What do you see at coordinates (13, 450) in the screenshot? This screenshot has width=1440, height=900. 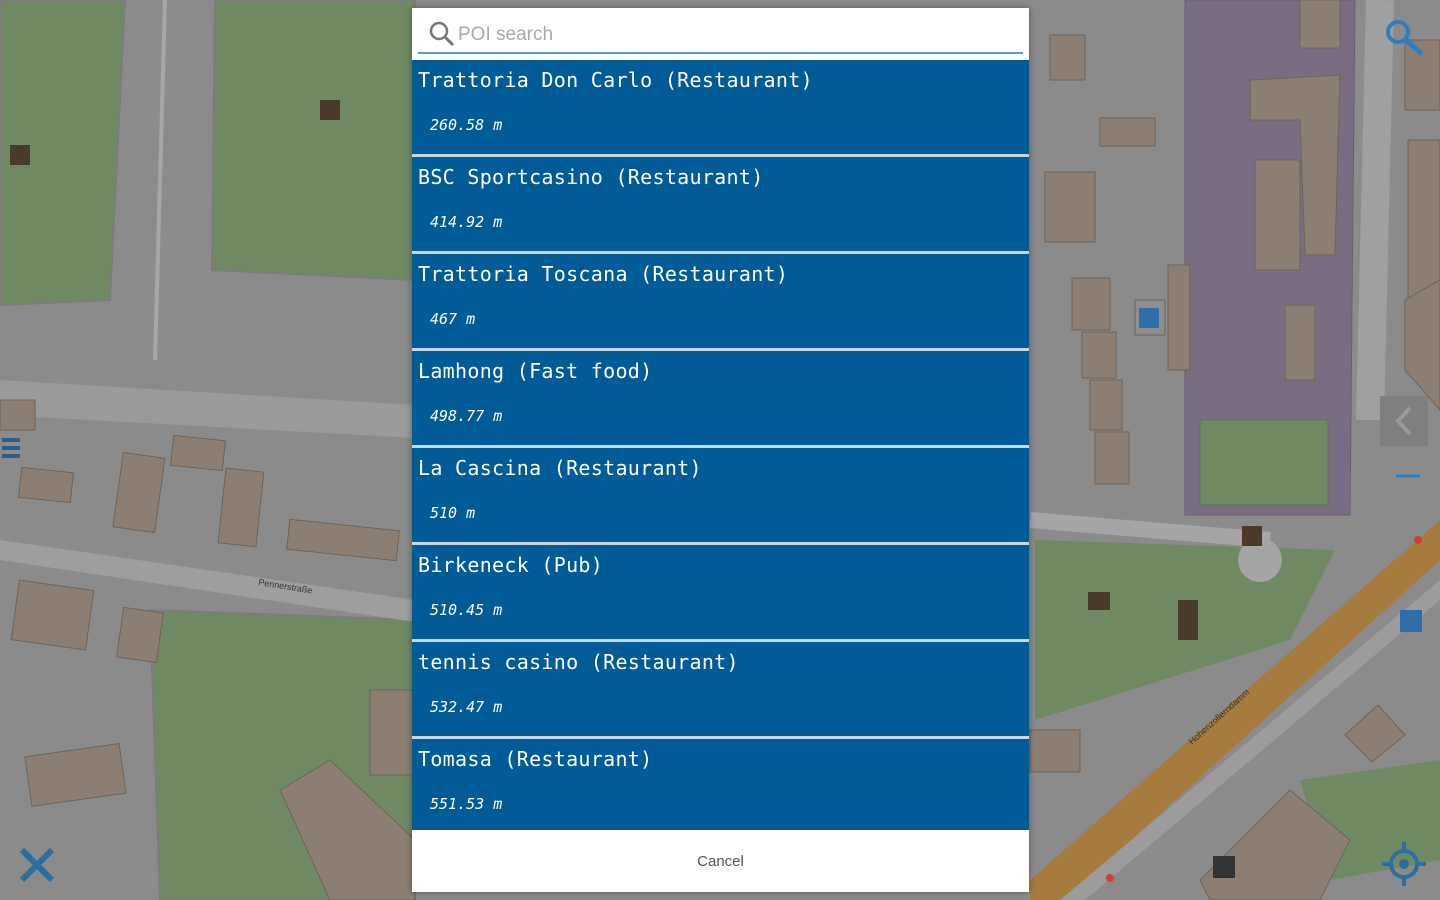 I see `layers-icon` at bounding box center [13, 450].